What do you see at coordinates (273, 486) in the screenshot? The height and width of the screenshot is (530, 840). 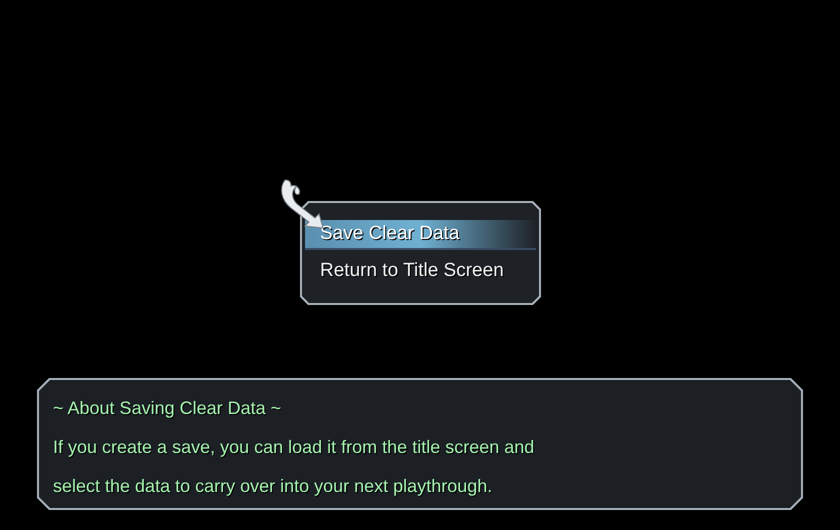 I see `help-text: select the data to carry over into your next playthrough.` at bounding box center [273, 486].